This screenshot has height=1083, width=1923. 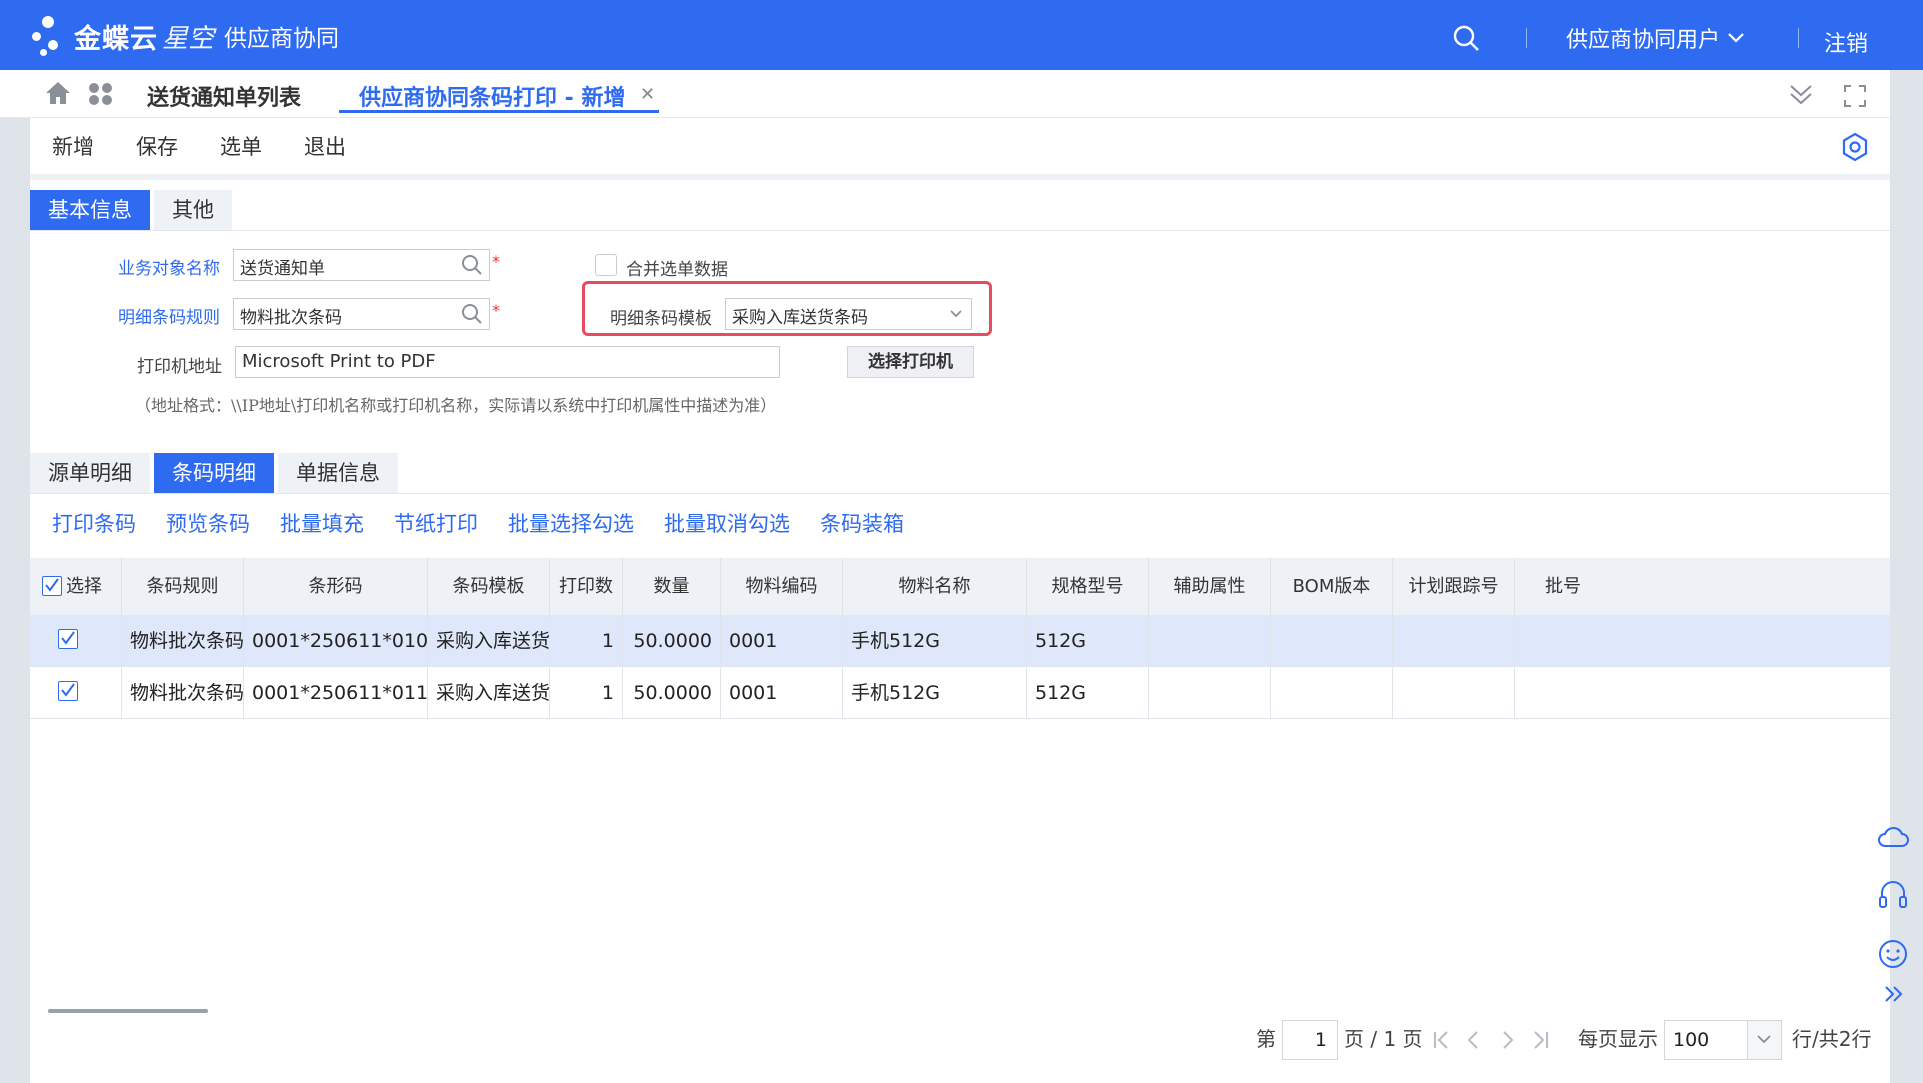 I want to click on per-page-select: 100, so click(x=1723, y=1040).